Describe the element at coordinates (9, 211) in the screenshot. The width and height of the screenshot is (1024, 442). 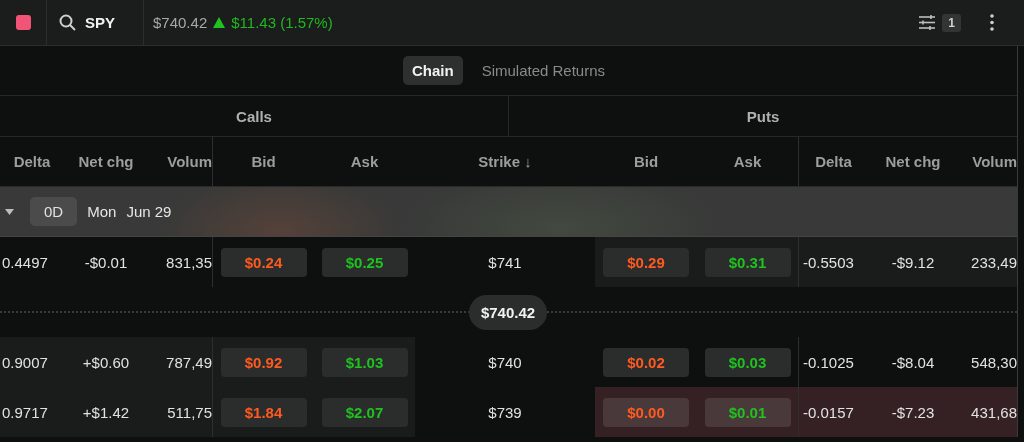
I see `caret-icon` at that location.